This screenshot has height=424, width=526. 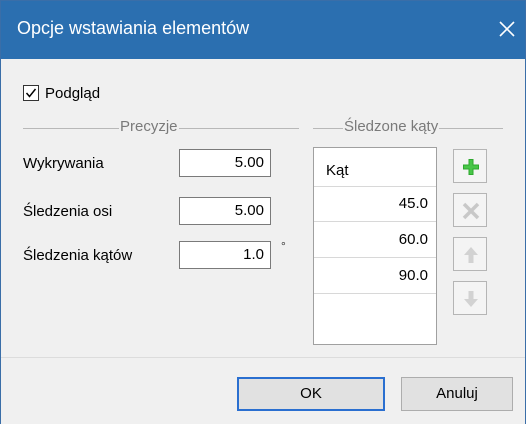 I want to click on angle-tracking-input: 1.0, so click(x=225, y=255).